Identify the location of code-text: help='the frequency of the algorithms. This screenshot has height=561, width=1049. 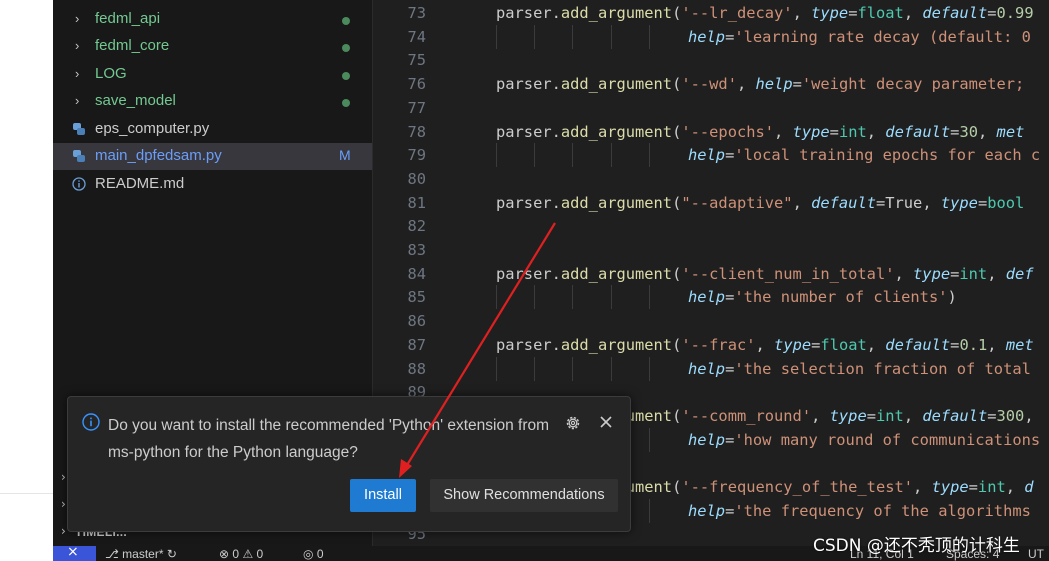
(859, 511).